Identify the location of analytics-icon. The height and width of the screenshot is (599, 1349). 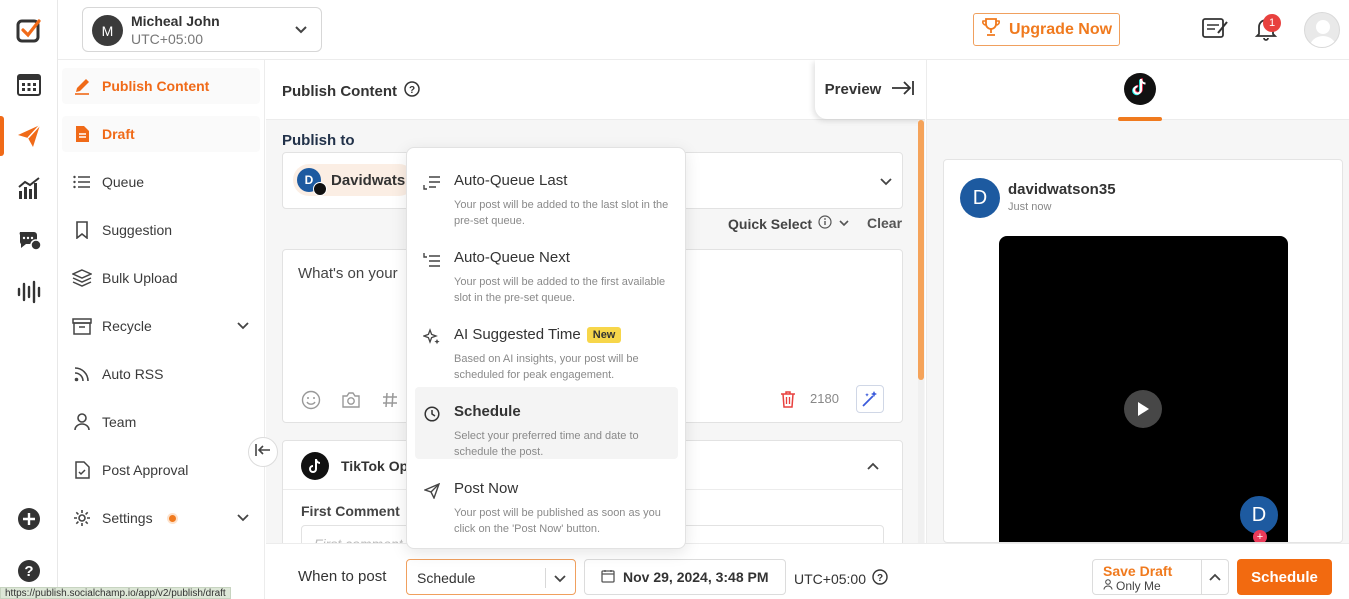
(29, 188).